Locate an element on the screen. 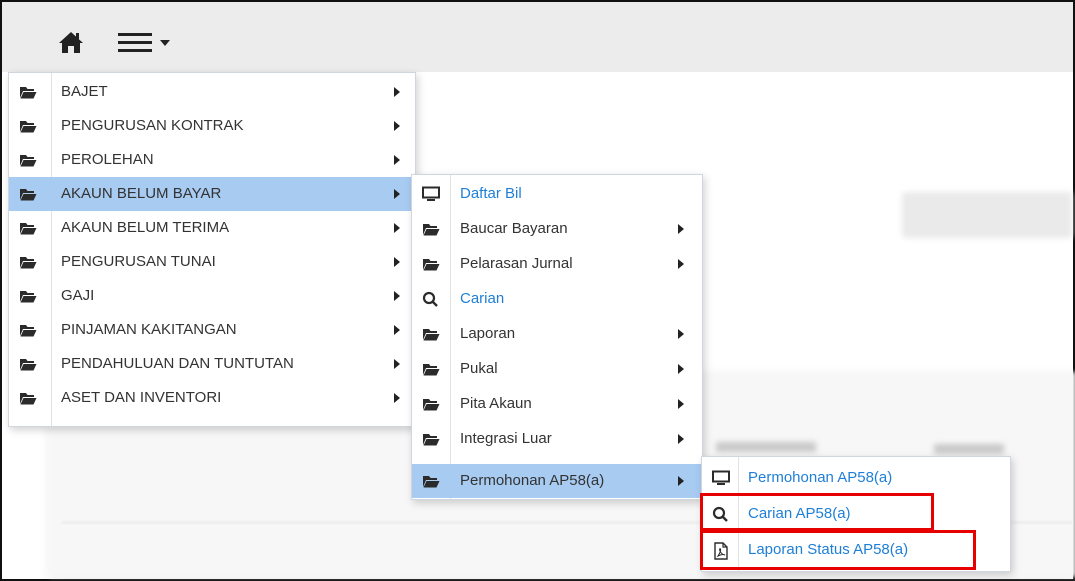 Image resolution: width=1075 pixels, height=581 pixels. menu-item-label: Integrasi Luar is located at coordinates (506, 438).